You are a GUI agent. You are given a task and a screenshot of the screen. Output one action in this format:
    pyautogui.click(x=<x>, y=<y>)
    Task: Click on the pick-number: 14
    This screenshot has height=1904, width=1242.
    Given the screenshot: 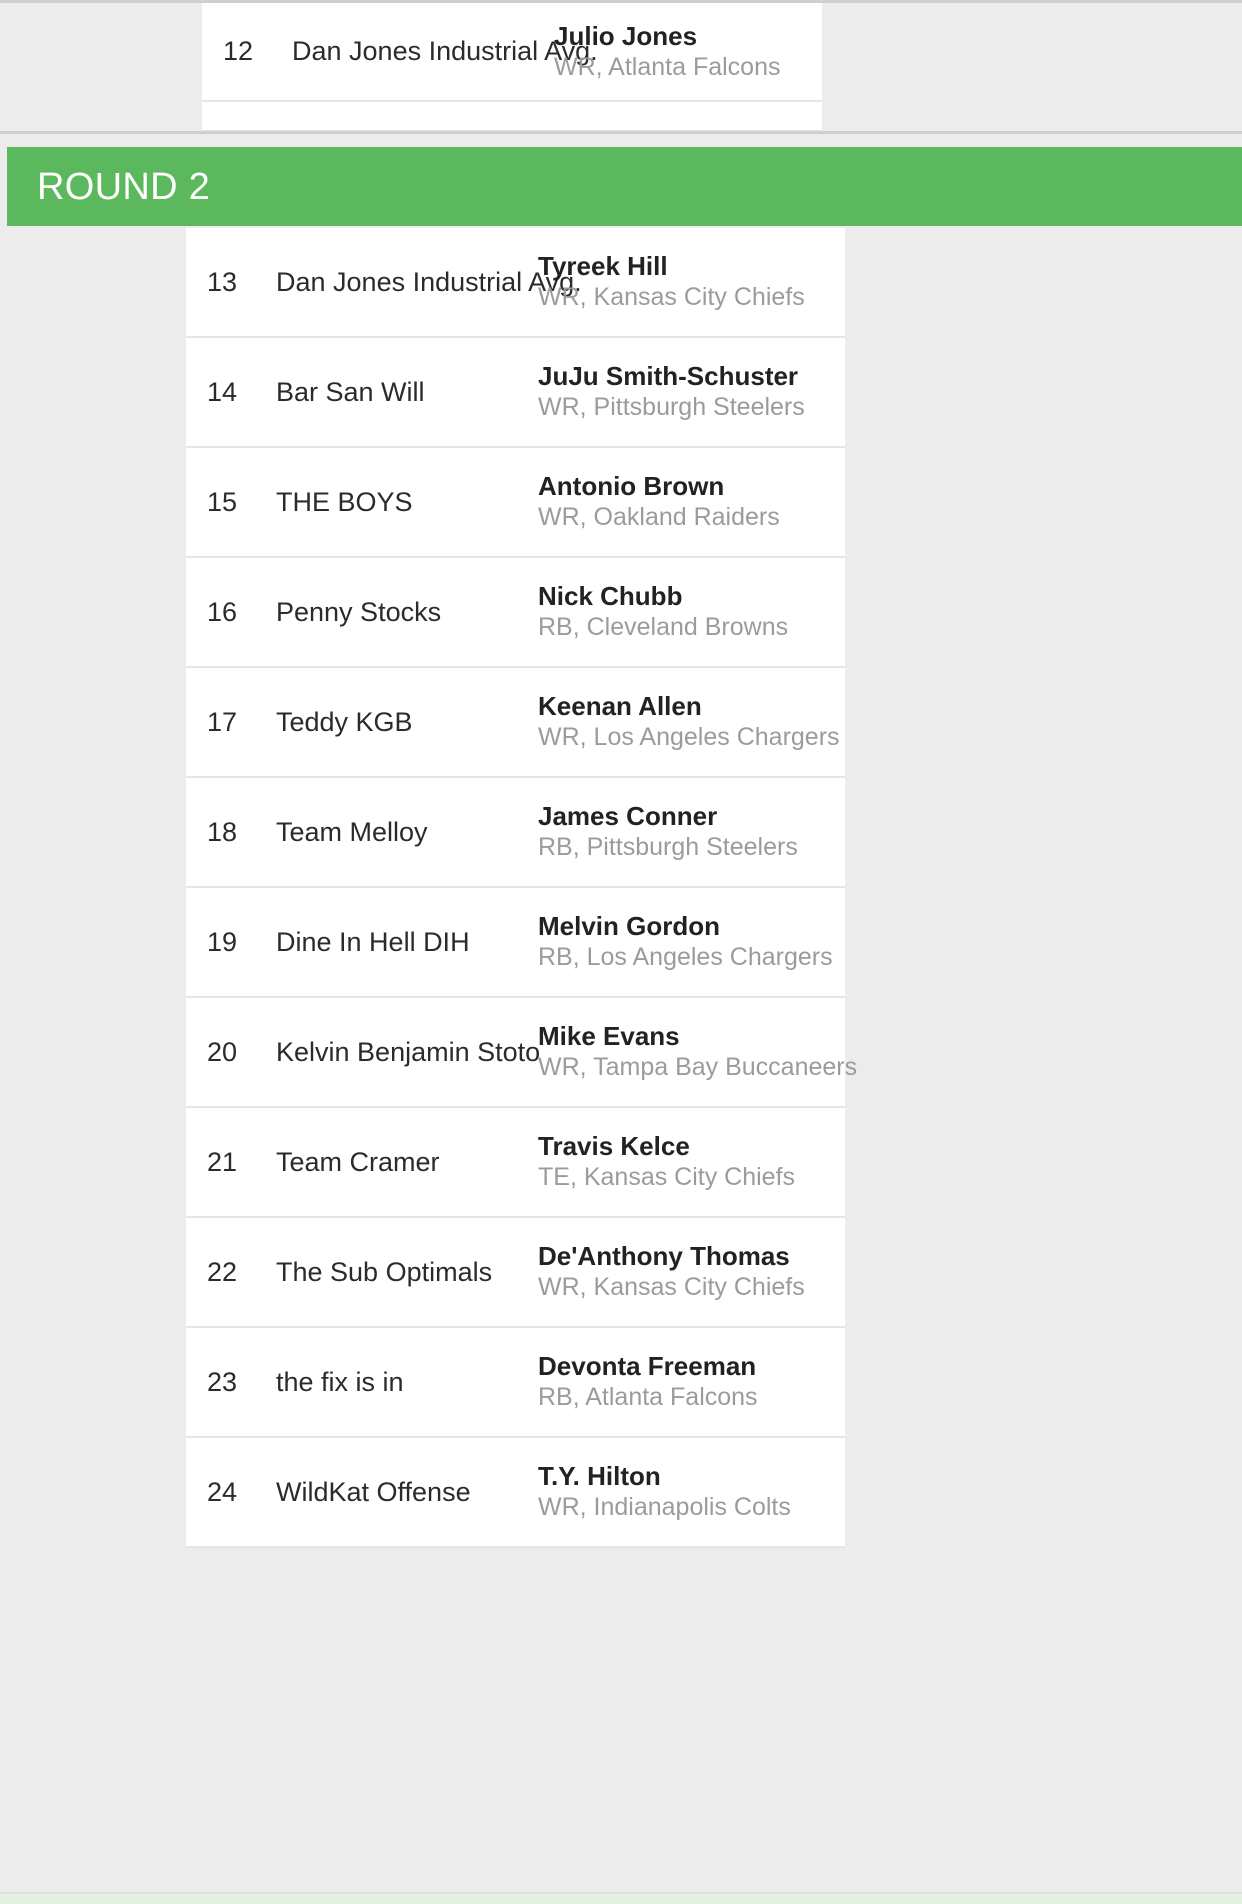 What is the action you would take?
    pyautogui.click(x=222, y=391)
    